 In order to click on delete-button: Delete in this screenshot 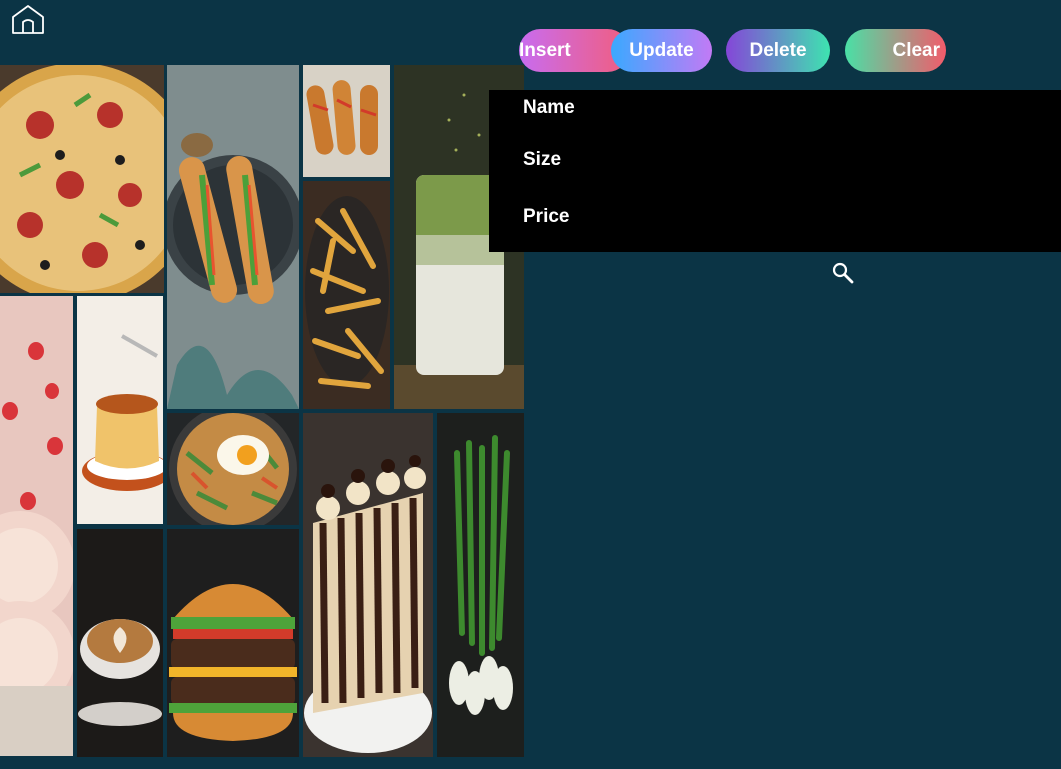, I will do `click(778, 50)`.